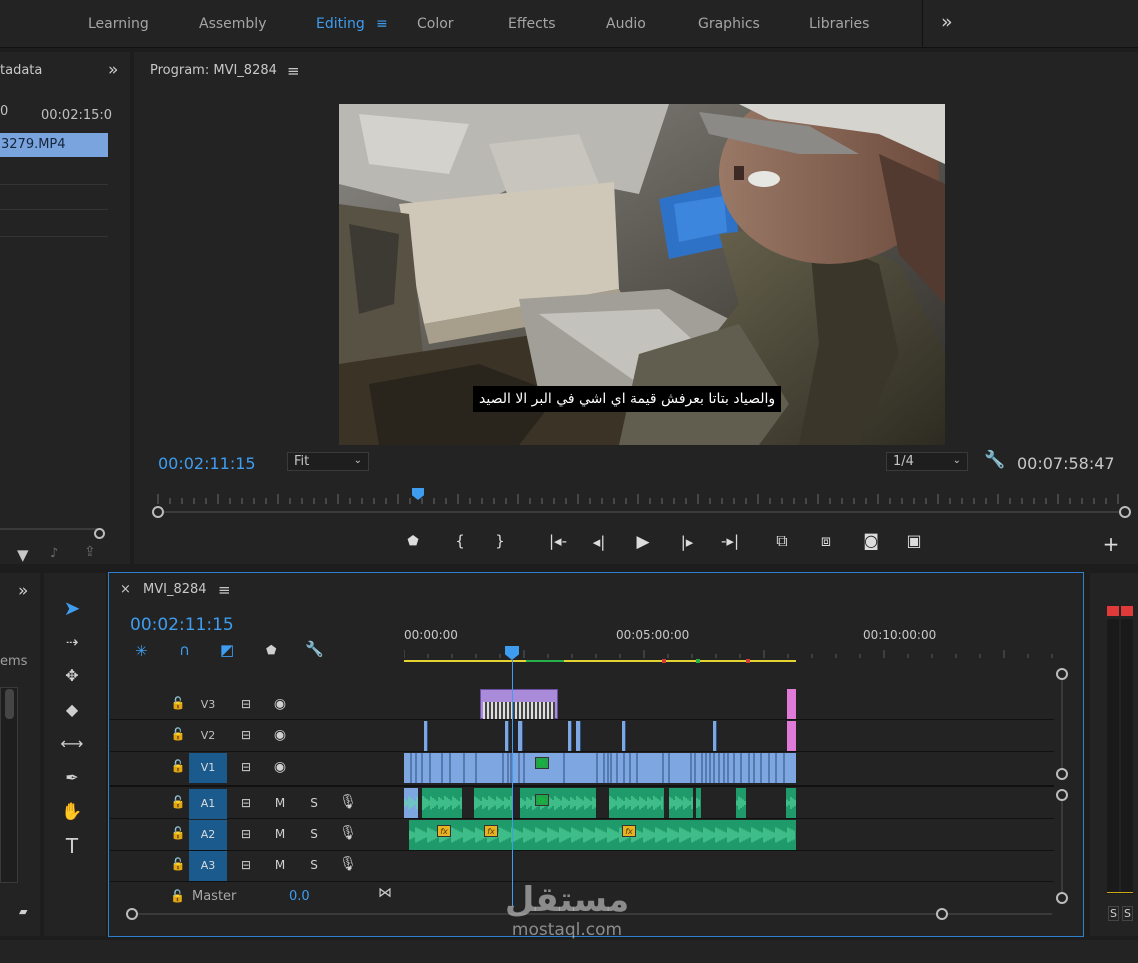 Image resolution: width=1138 pixels, height=963 pixels. I want to click on zoom-scrollbar, so click(50, 529).